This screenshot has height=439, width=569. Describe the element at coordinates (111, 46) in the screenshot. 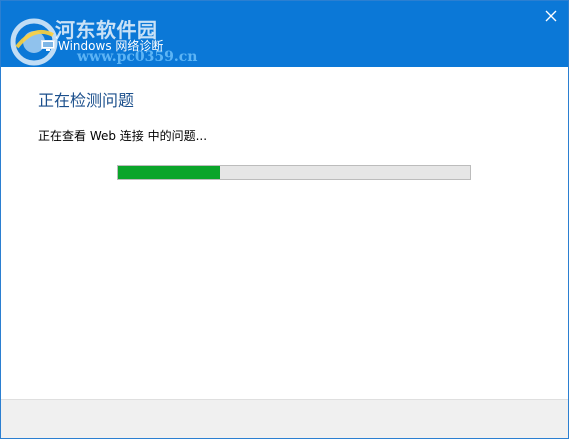

I see `window-title: Windows 网络诊断` at that location.